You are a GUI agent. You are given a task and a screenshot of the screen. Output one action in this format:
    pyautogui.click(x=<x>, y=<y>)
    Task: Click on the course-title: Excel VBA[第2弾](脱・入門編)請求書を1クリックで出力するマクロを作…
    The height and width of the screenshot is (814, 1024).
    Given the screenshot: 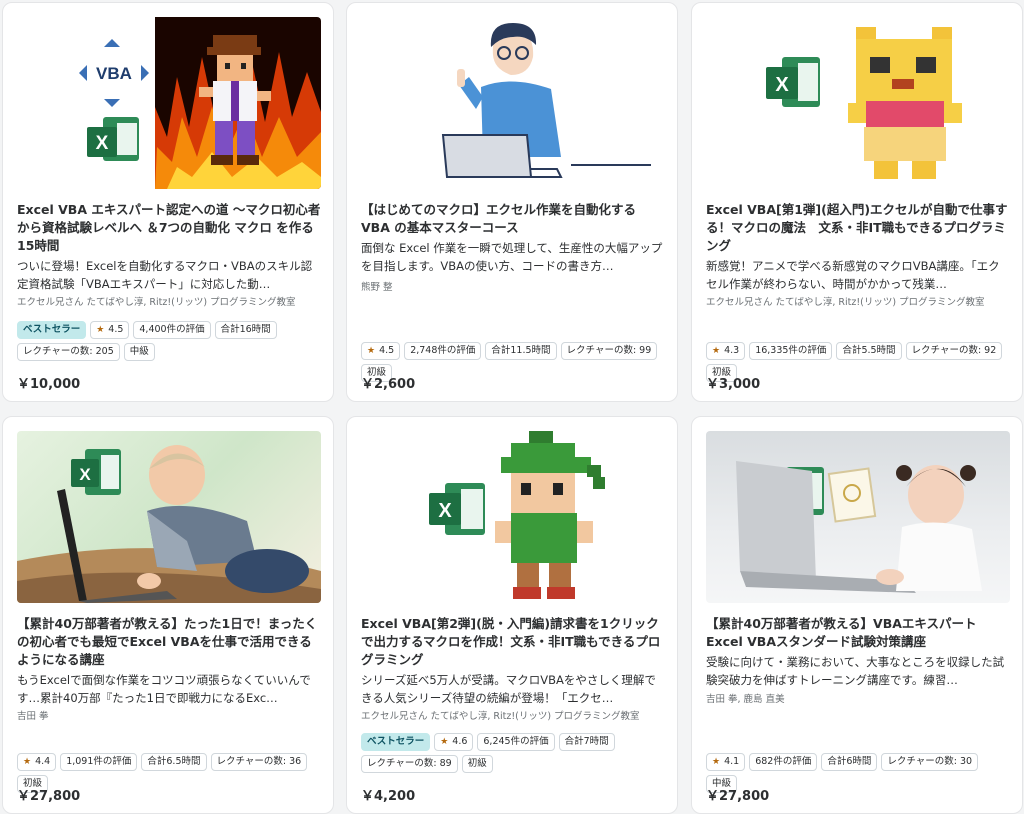 What is the action you would take?
    pyautogui.click(x=513, y=642)
    